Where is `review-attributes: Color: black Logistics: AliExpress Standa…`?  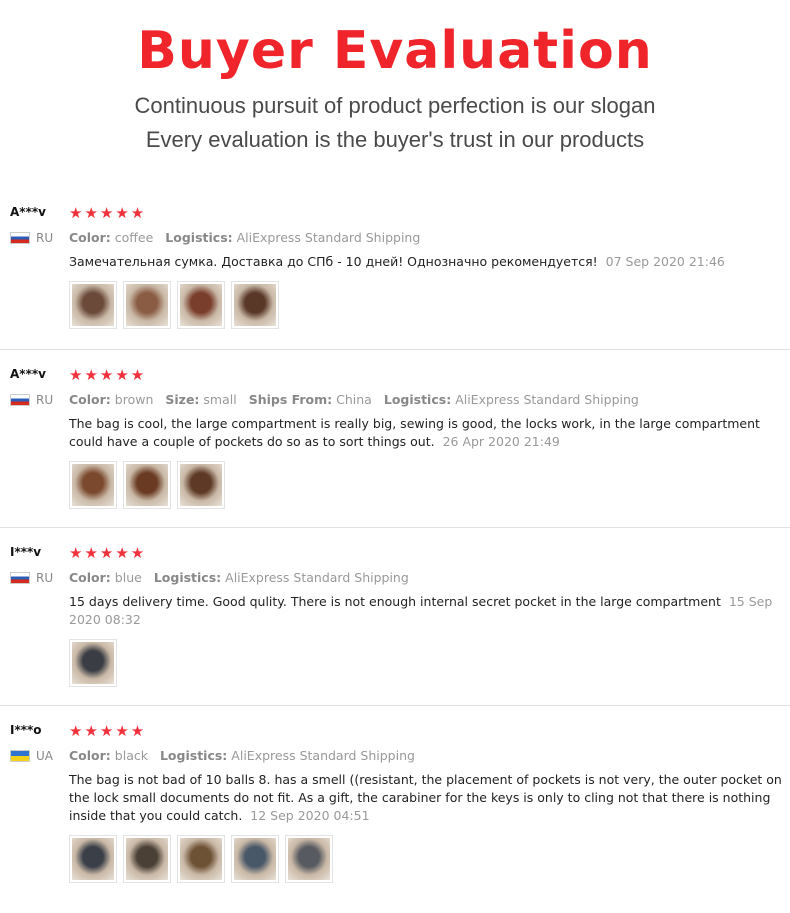
review-attributes: Color: black Logistics: AliExpress Standa… is located at coordinates (425, 755).